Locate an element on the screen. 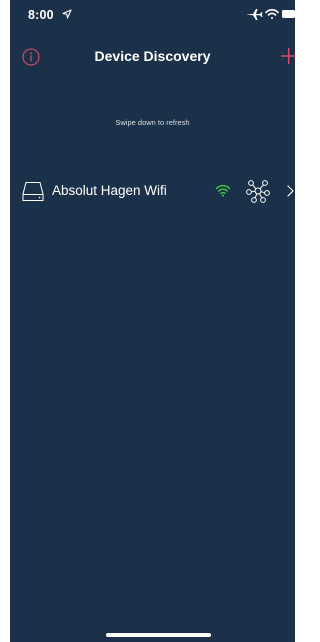  drive-icon is located at coordinates (33, 191).